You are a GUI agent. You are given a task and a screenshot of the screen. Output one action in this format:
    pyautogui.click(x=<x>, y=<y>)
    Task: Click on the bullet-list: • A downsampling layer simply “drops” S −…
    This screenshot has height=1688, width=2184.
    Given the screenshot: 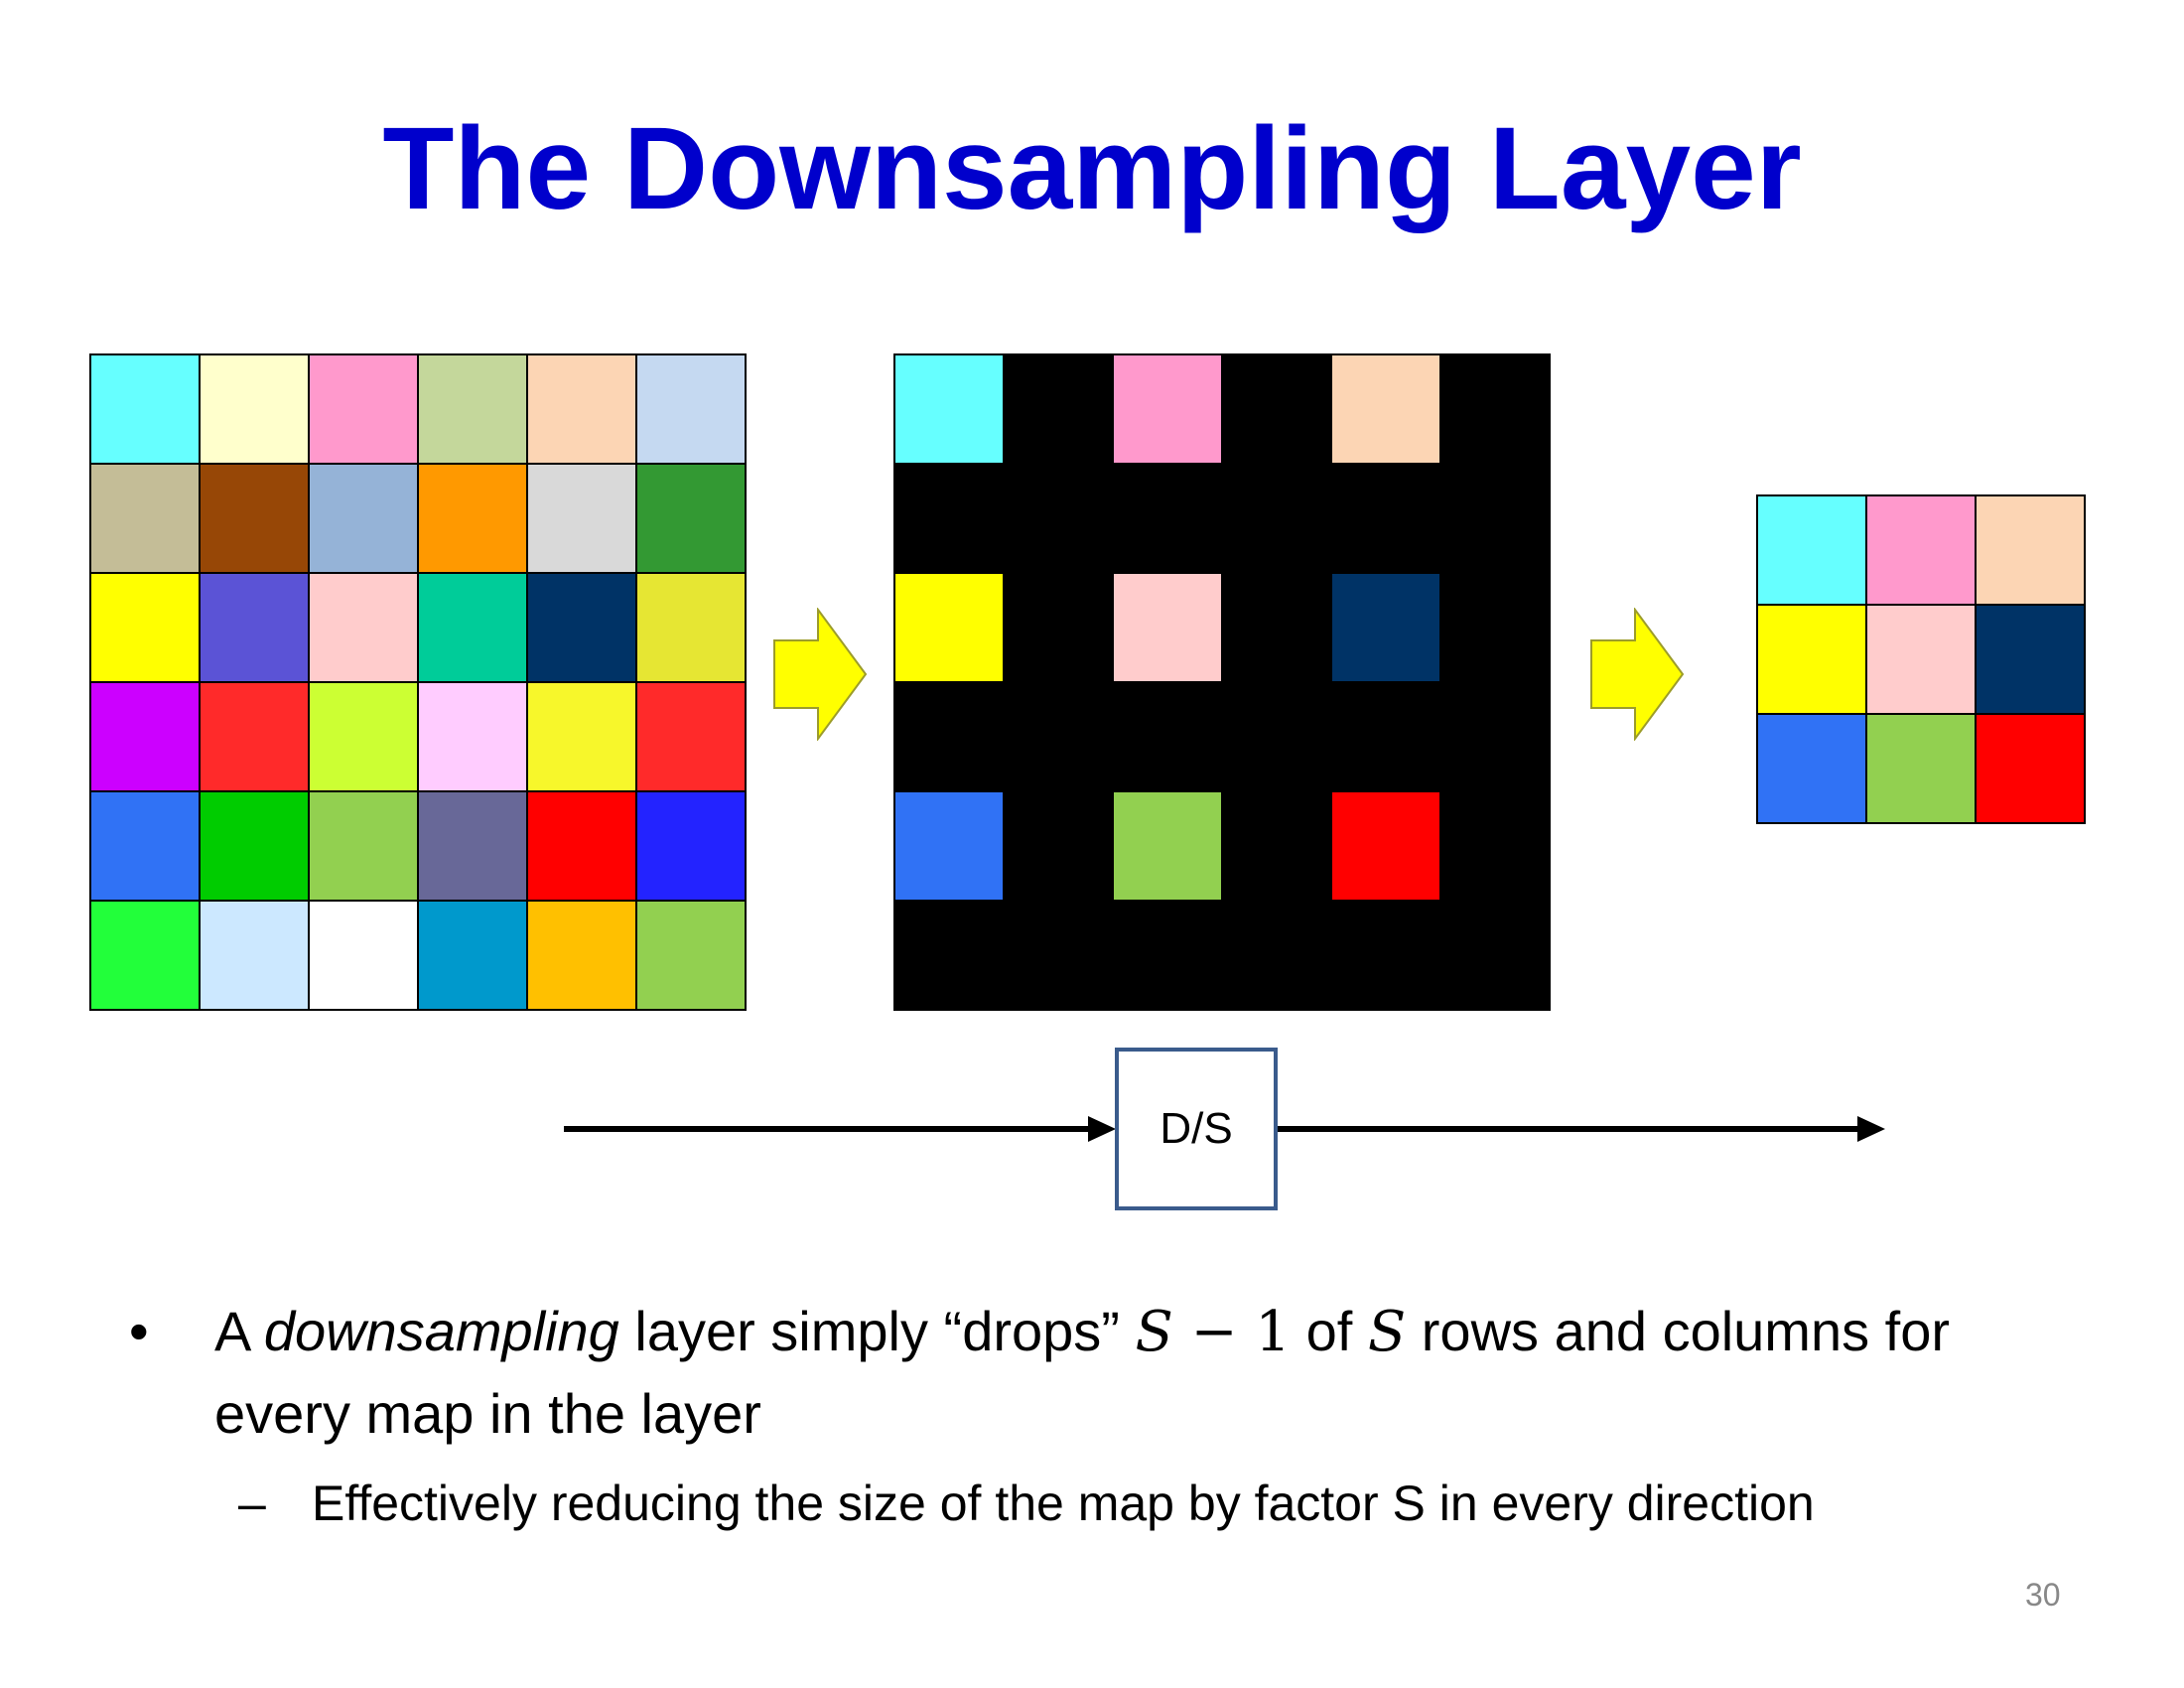 What is the action you would take?
    pyautogui.click(x=1112, y=1414)
    